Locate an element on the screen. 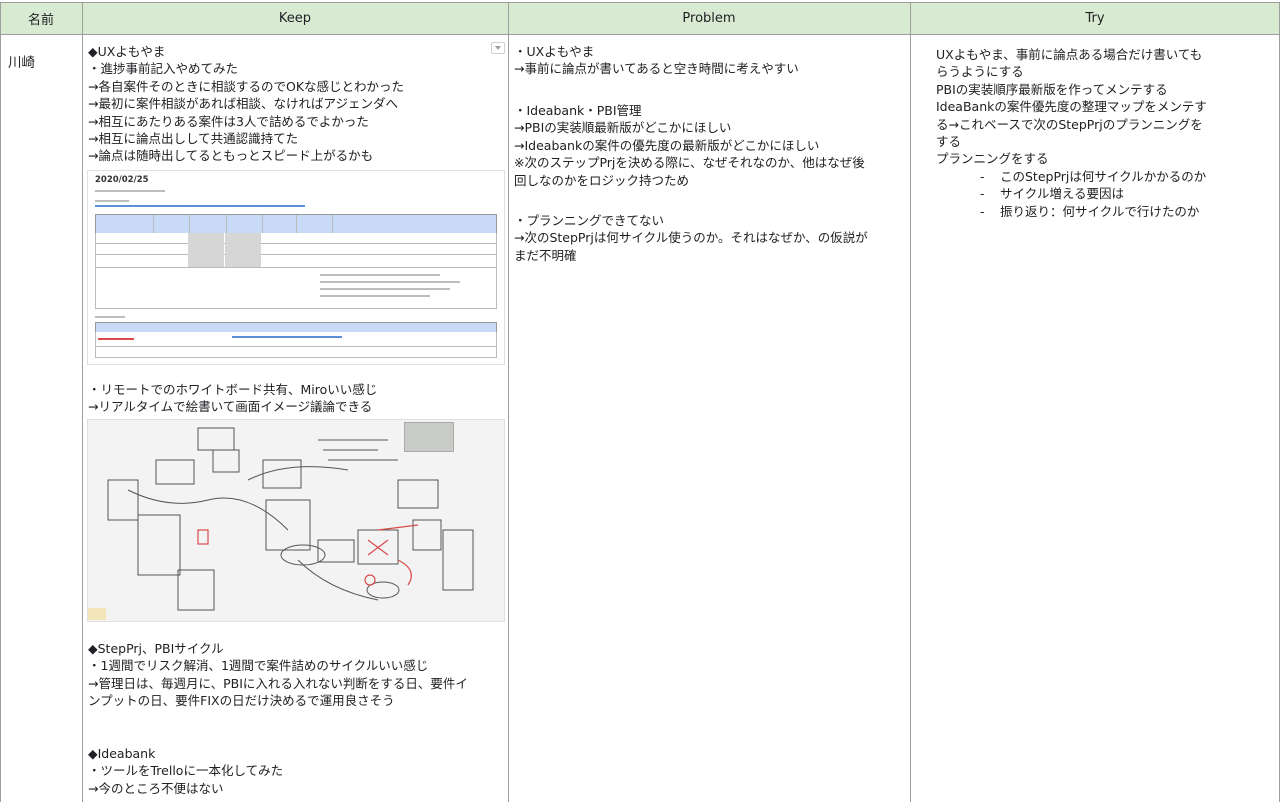  header-keep: Keep is located at coordinates (295, 18).